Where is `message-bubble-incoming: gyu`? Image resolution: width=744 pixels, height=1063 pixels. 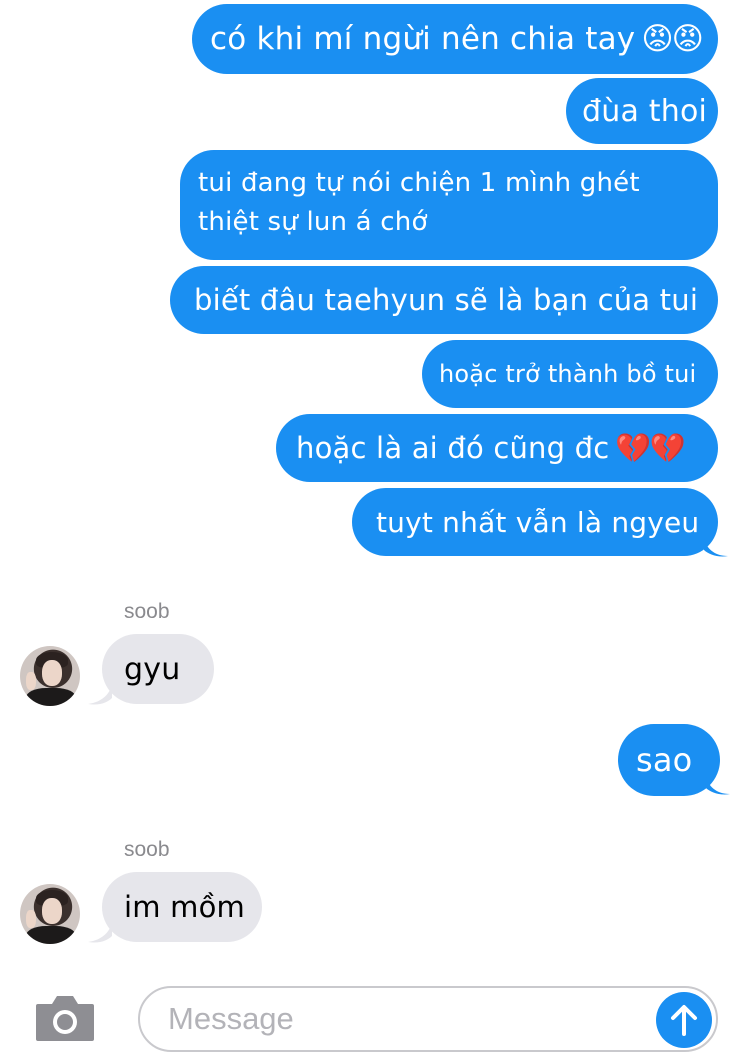 message-bubble-incoming: gyu is located at coordinates (158, 669).